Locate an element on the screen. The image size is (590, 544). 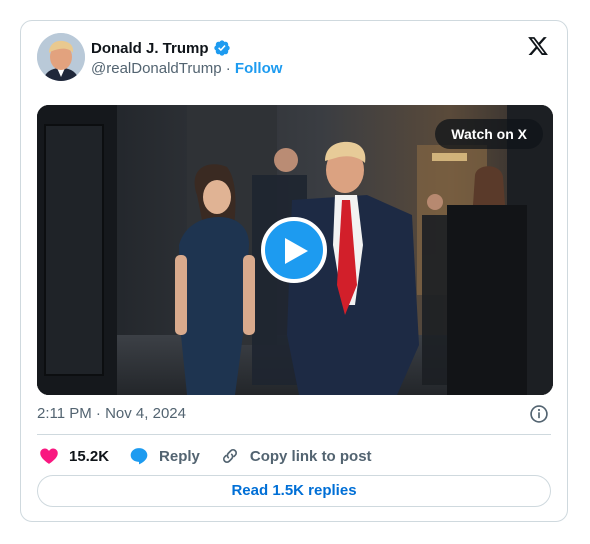
play-icon is located at coordinates (296, 251).